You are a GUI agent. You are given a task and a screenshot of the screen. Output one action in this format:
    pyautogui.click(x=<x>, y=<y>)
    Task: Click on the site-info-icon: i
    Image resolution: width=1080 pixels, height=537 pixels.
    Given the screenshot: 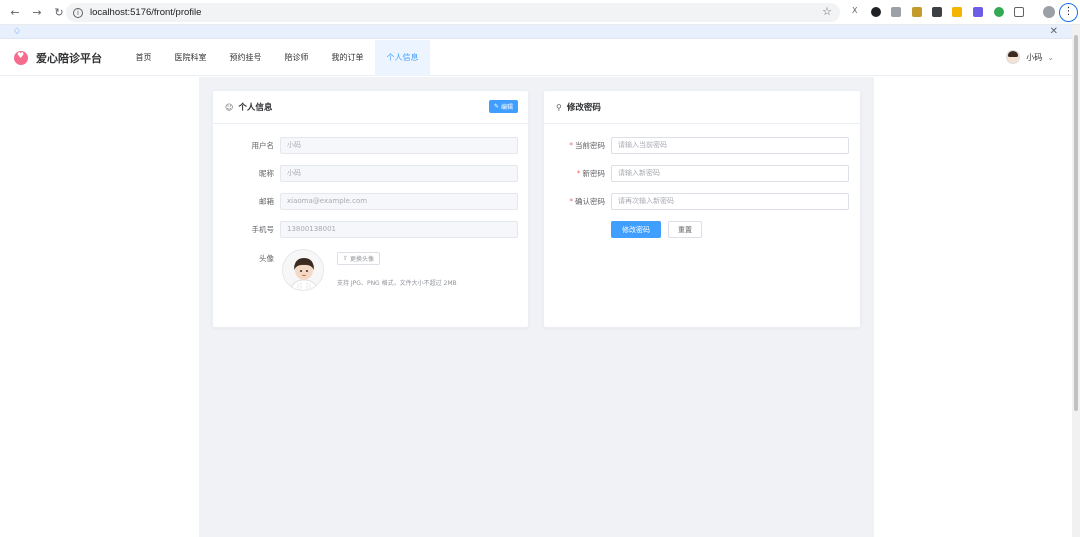 What is the action you would take?
    pyautogui.click(x=78, y=12)
    